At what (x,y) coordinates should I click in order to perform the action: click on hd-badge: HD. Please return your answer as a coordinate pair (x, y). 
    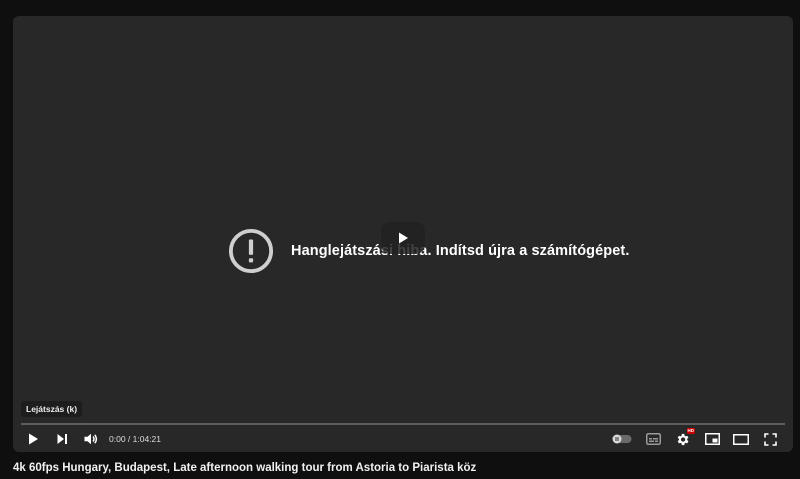
    Looking at the image, I should click on (690, 431).